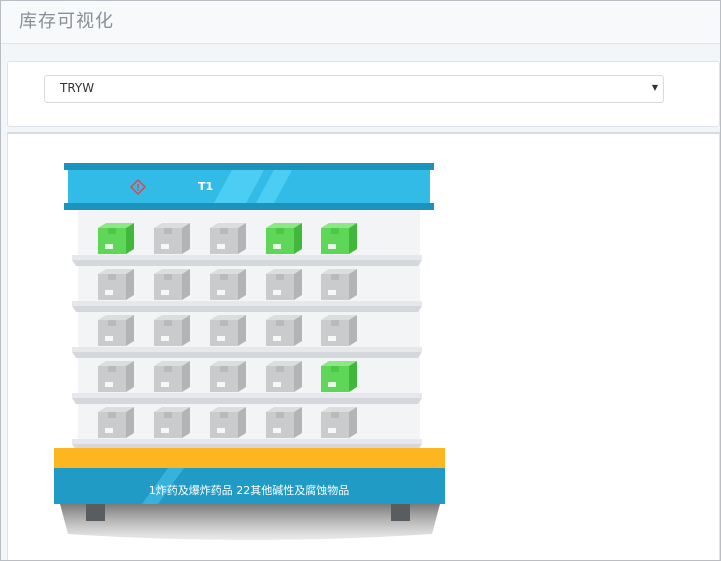  I want to click on rack-description: 1炸药及爆炸药品 22其他碱性及腐蚀物品, so click(249, 490).